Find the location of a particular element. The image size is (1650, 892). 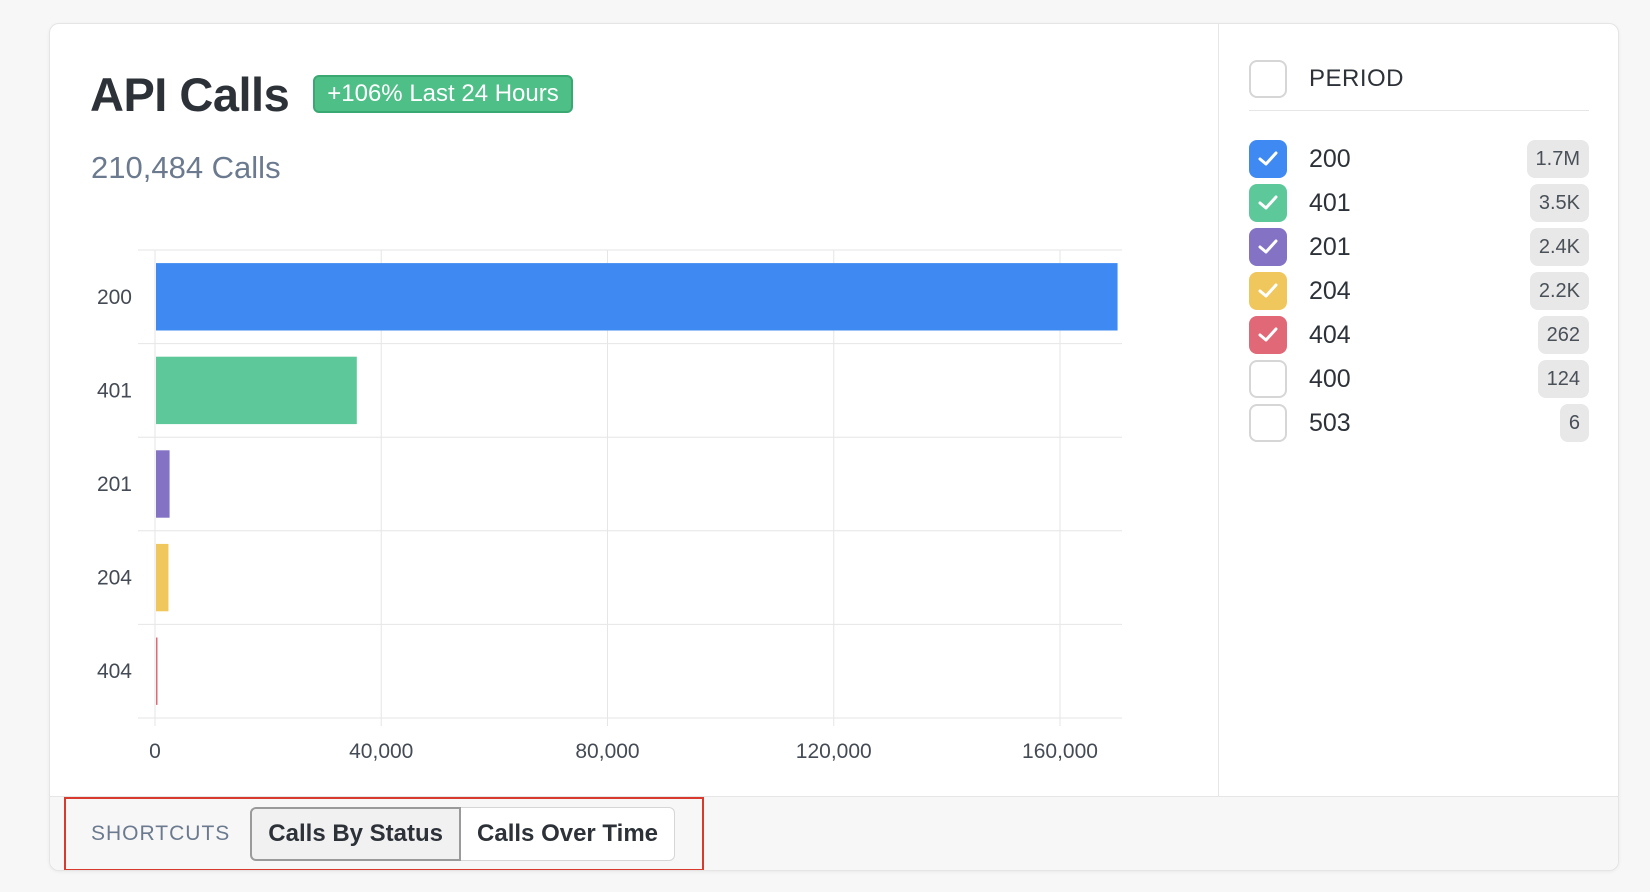

y-tick-label: 204 is located at coordinates (114, 578).